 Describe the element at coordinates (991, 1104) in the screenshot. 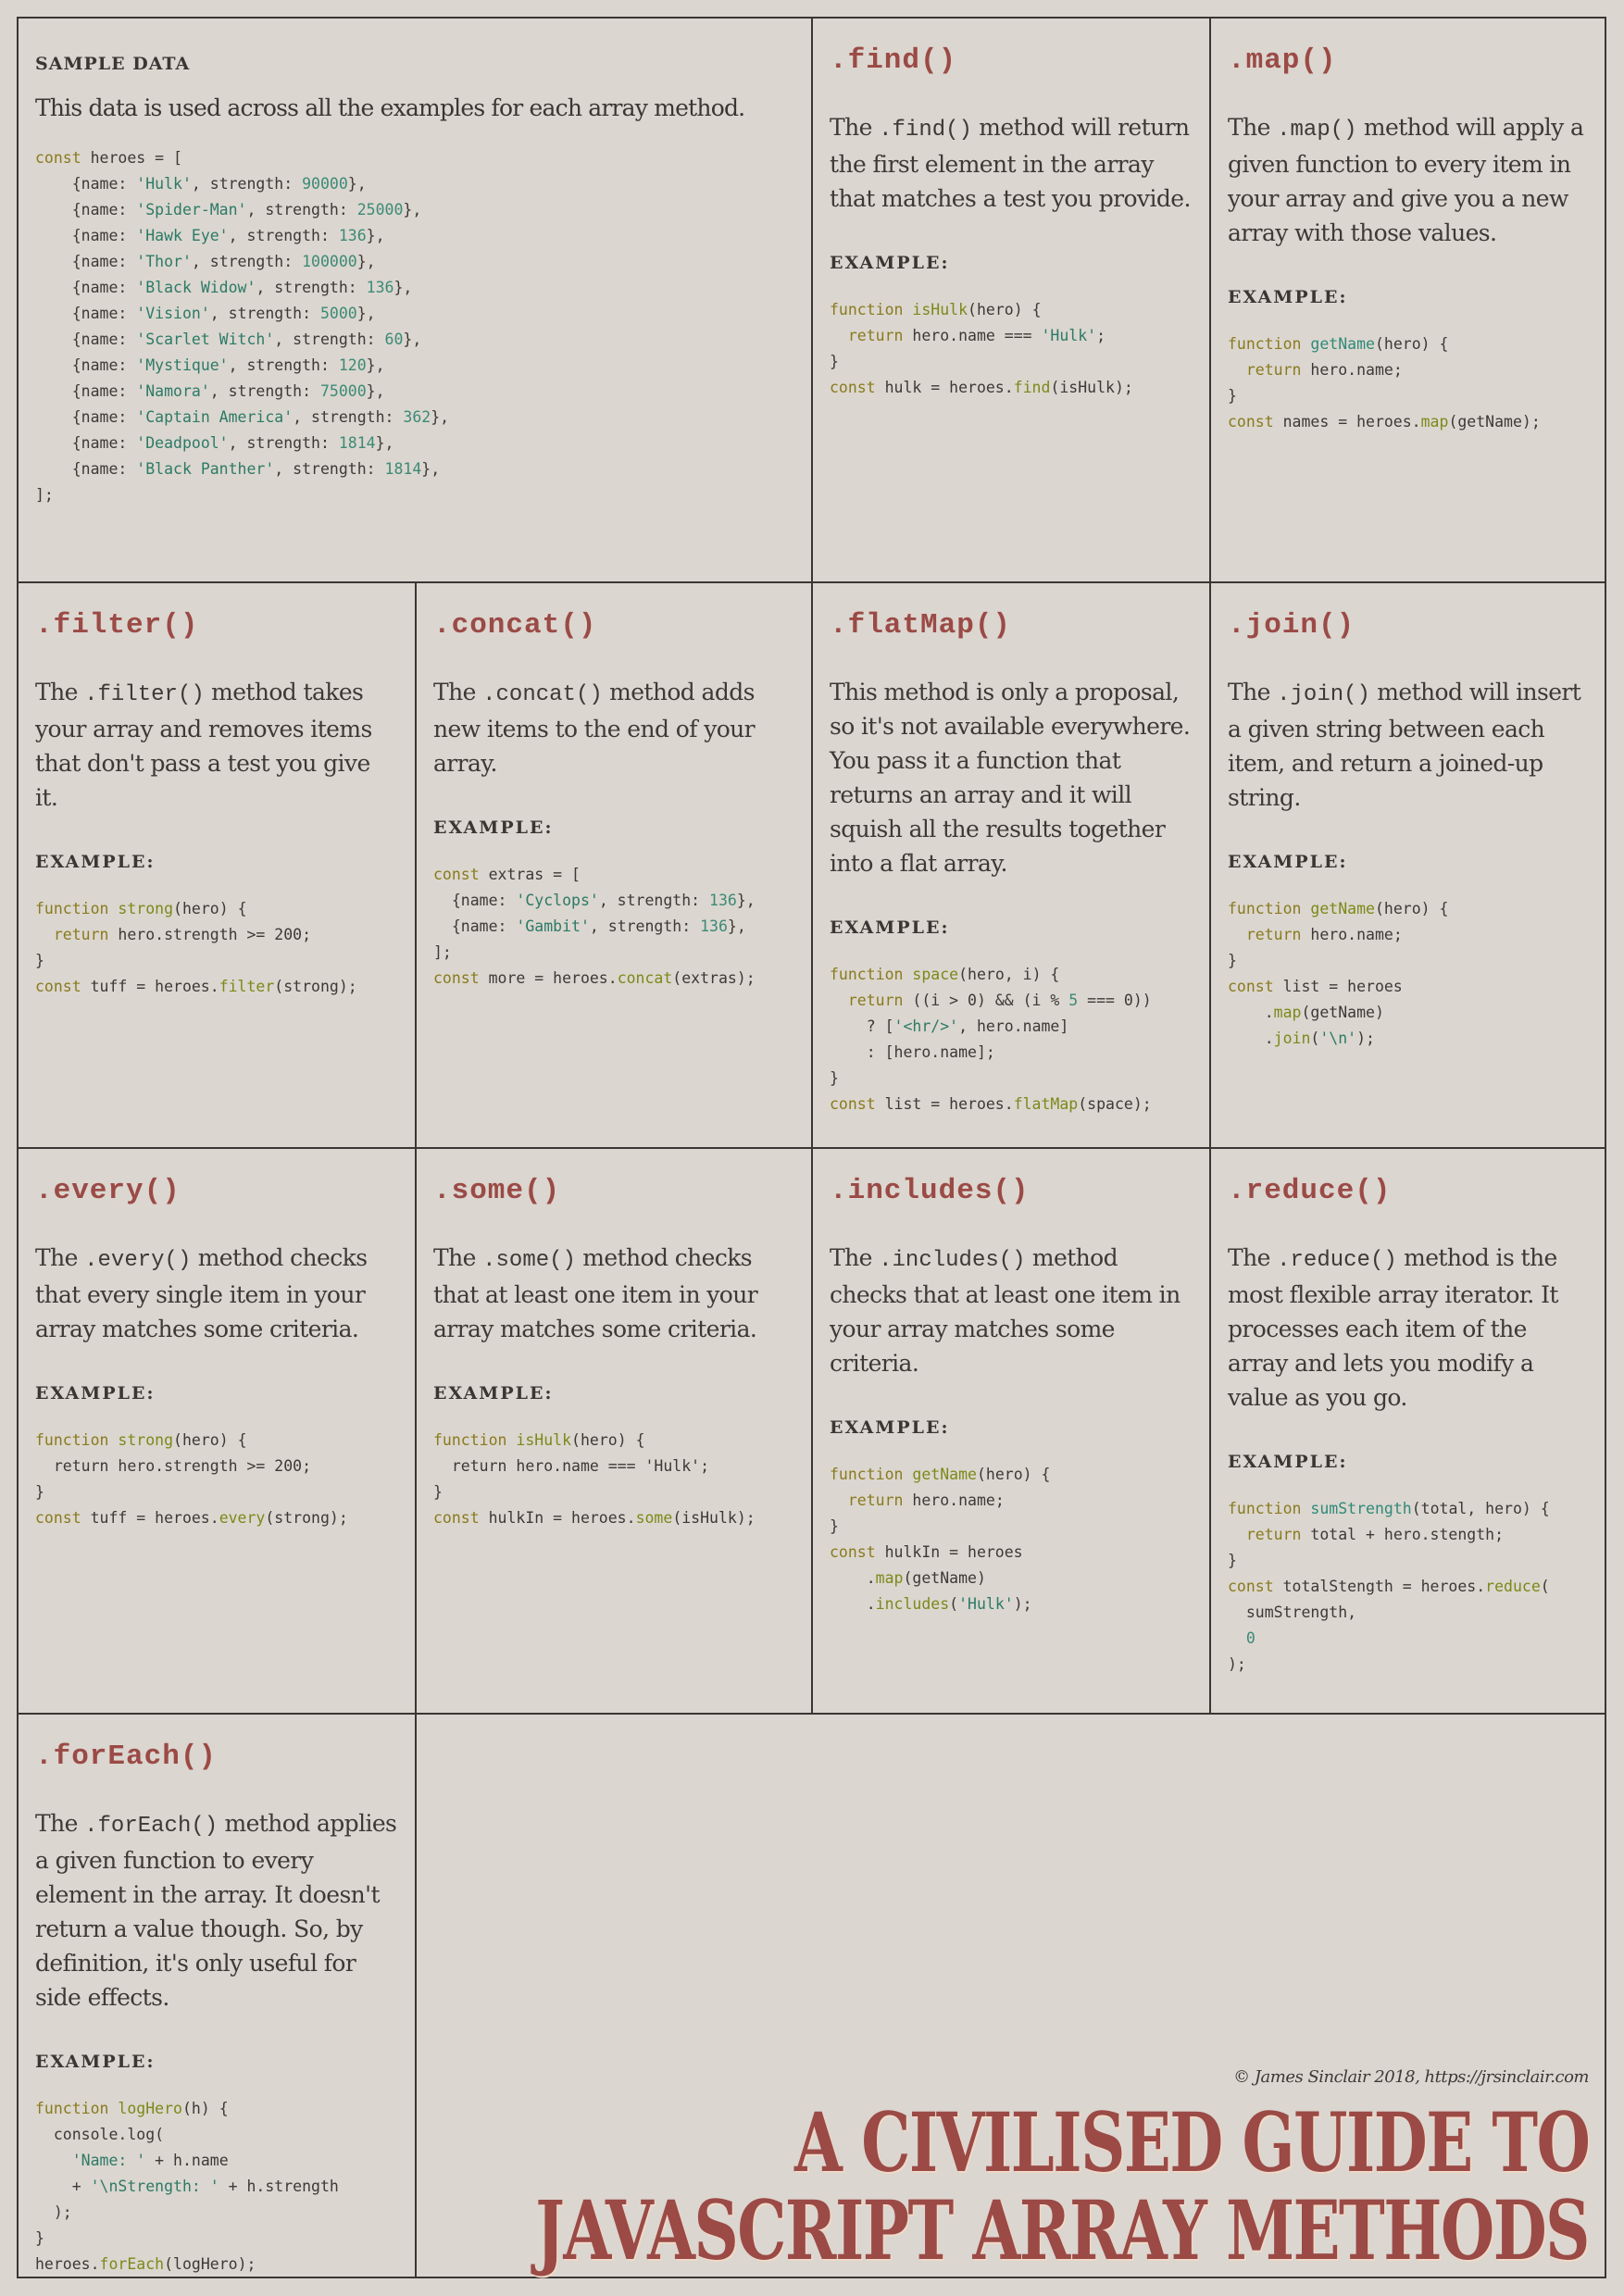

I see `code-line: const list = heroes.flatMap(space);` at that location.